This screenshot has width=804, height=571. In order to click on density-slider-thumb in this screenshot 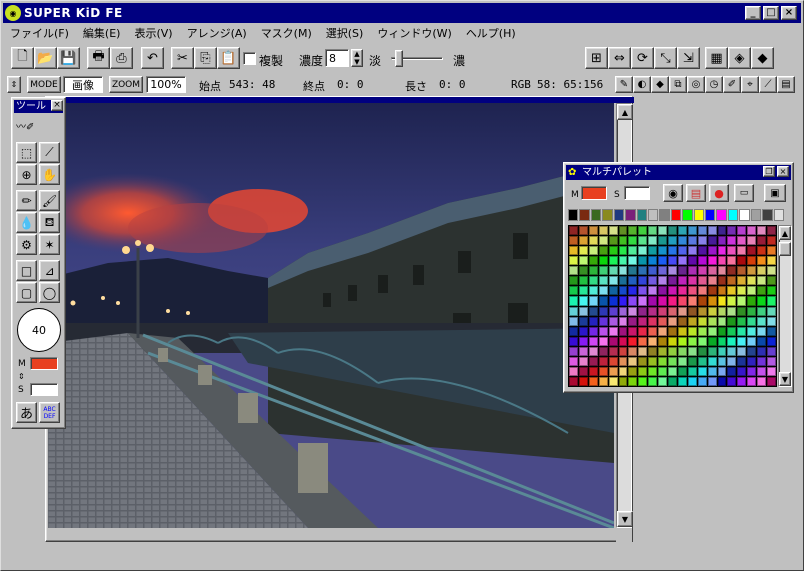, I will do `click(399, 58)`.